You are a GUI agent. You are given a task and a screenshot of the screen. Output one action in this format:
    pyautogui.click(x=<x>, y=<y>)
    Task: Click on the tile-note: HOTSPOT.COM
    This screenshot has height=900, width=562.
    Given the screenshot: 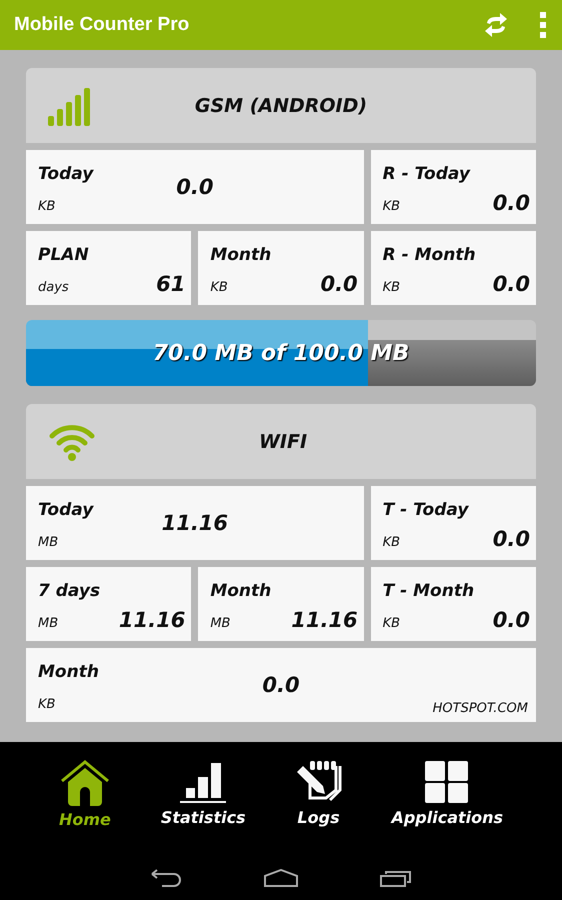 What is the action you would take?
    pyautogui.click(x=480, y=708)
    